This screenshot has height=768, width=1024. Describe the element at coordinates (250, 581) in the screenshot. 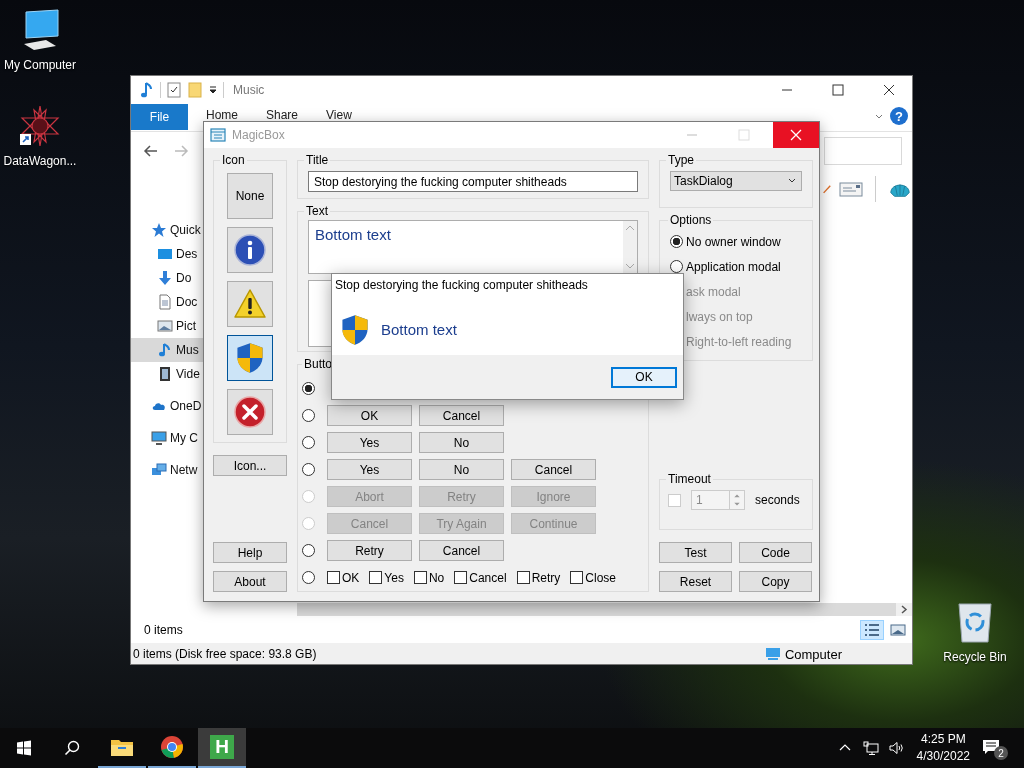

I see `side-button: About` at that location.